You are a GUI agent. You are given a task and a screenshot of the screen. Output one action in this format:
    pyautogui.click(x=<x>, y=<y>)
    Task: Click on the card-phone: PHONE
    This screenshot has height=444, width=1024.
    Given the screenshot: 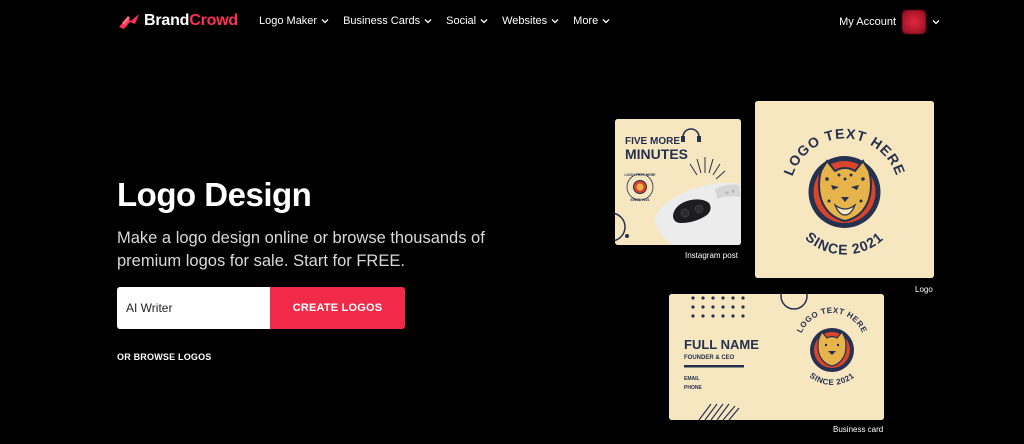 What is the action you would take?
    pyautogui.click(x=693, y=388)
    